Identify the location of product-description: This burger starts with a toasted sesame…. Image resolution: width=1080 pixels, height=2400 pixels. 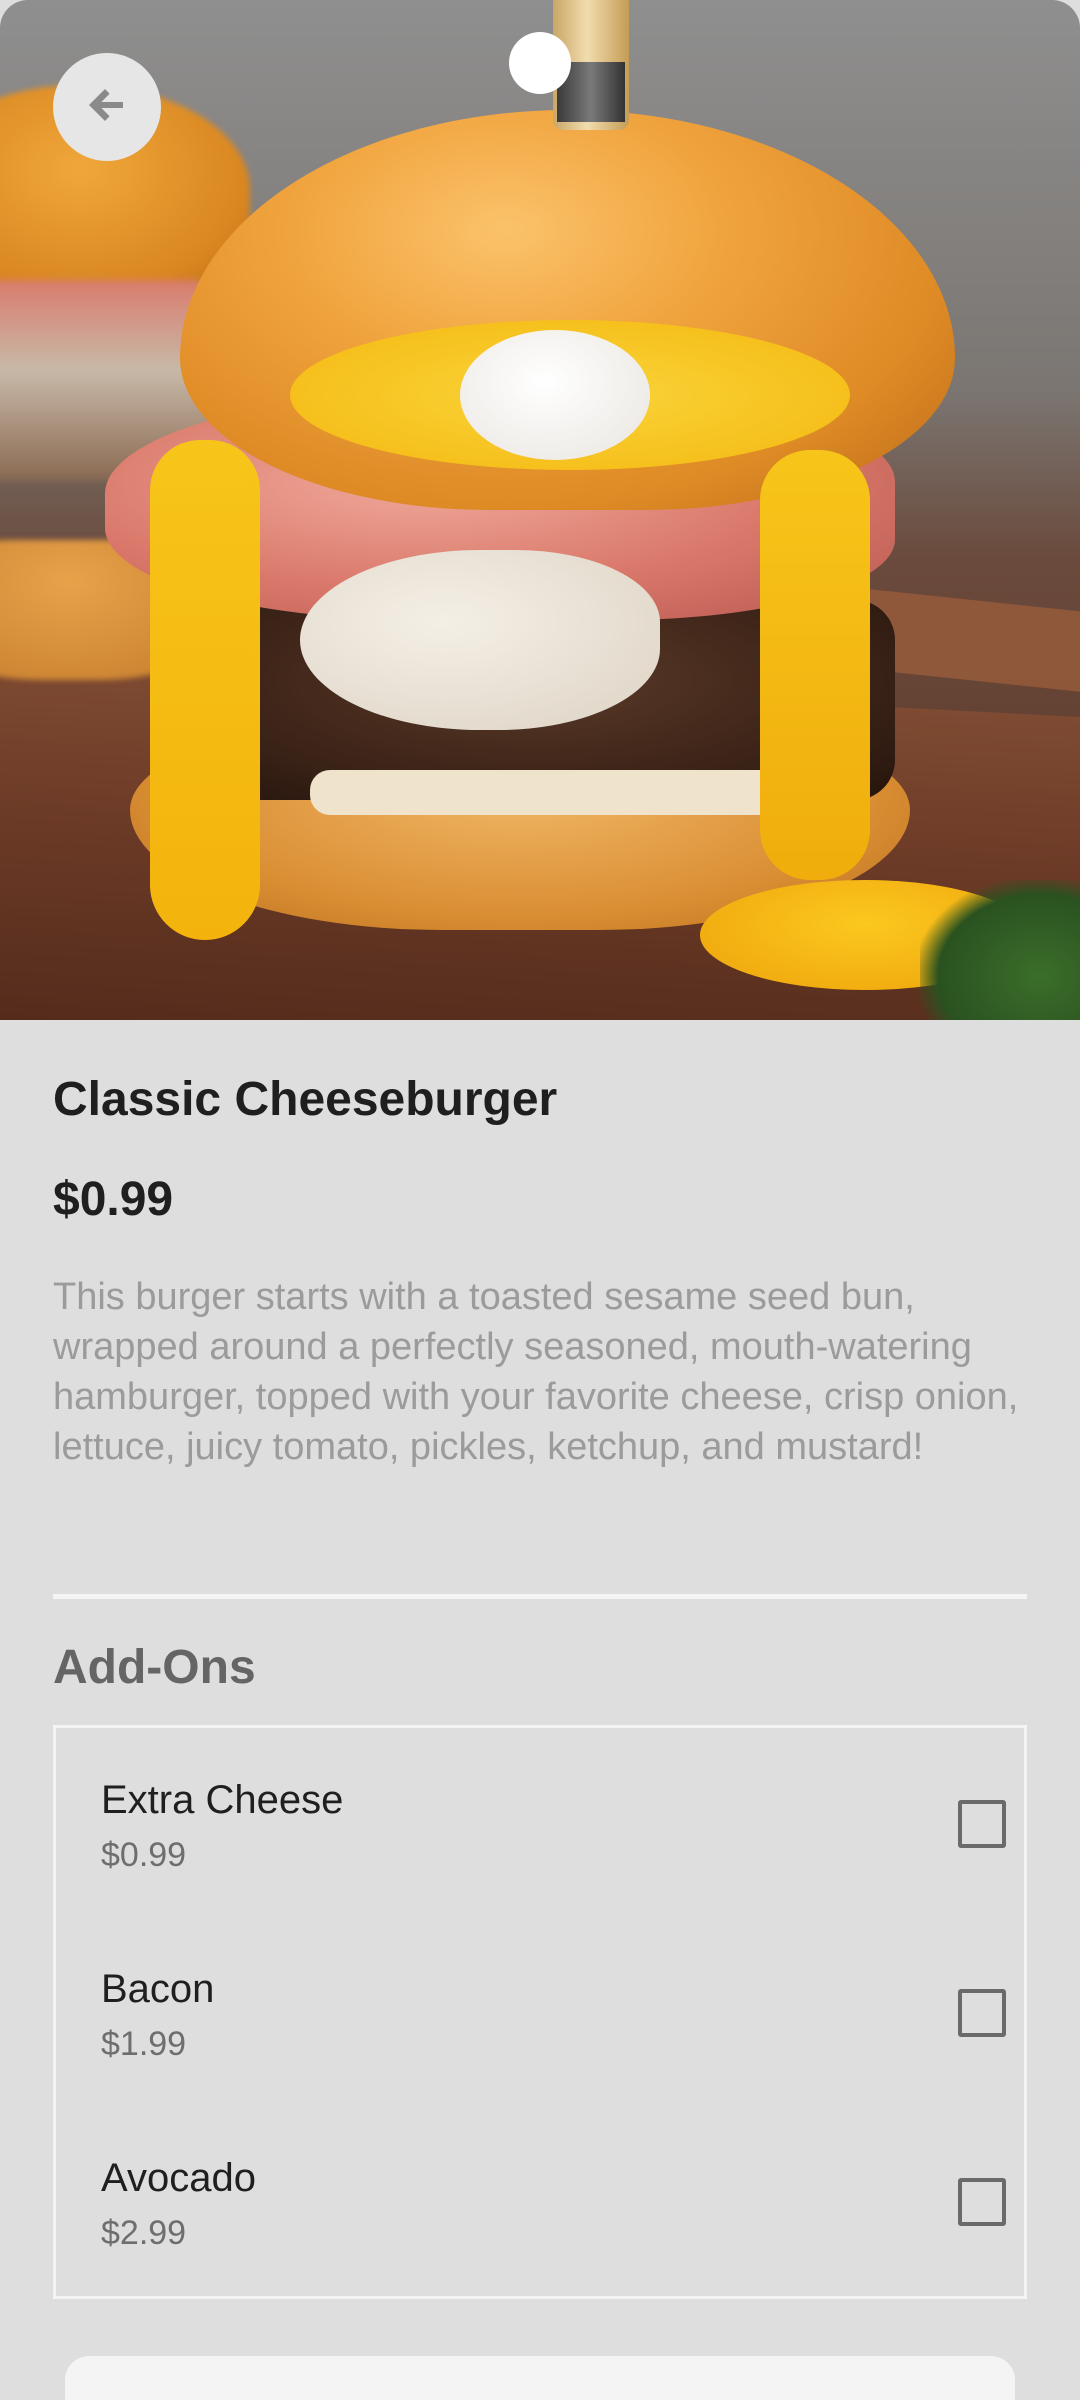
(536, 1372).